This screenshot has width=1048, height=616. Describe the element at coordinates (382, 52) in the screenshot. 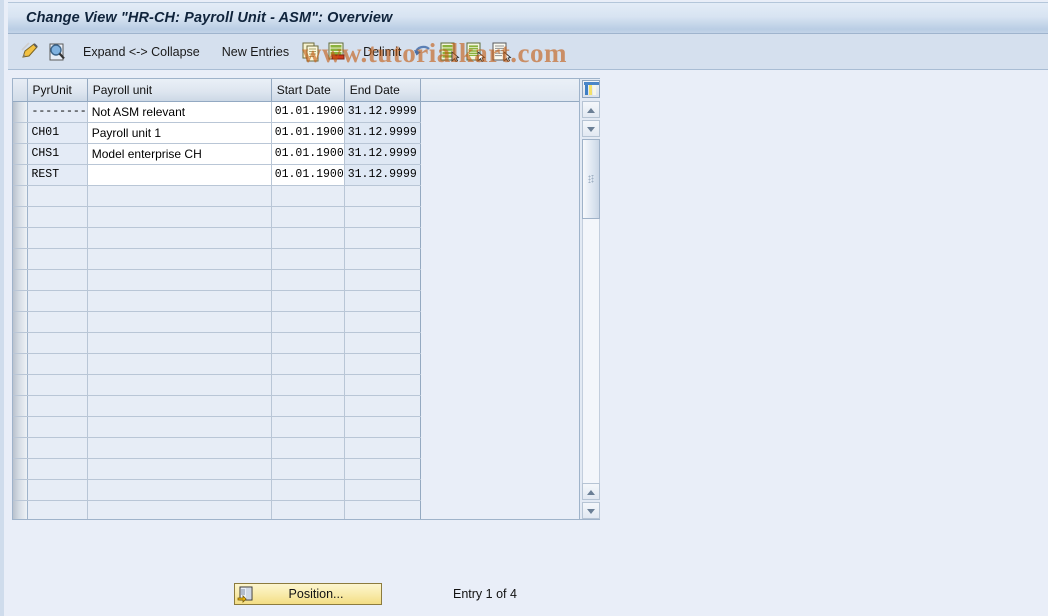

I see `delimit-button: Delimit` at that location.